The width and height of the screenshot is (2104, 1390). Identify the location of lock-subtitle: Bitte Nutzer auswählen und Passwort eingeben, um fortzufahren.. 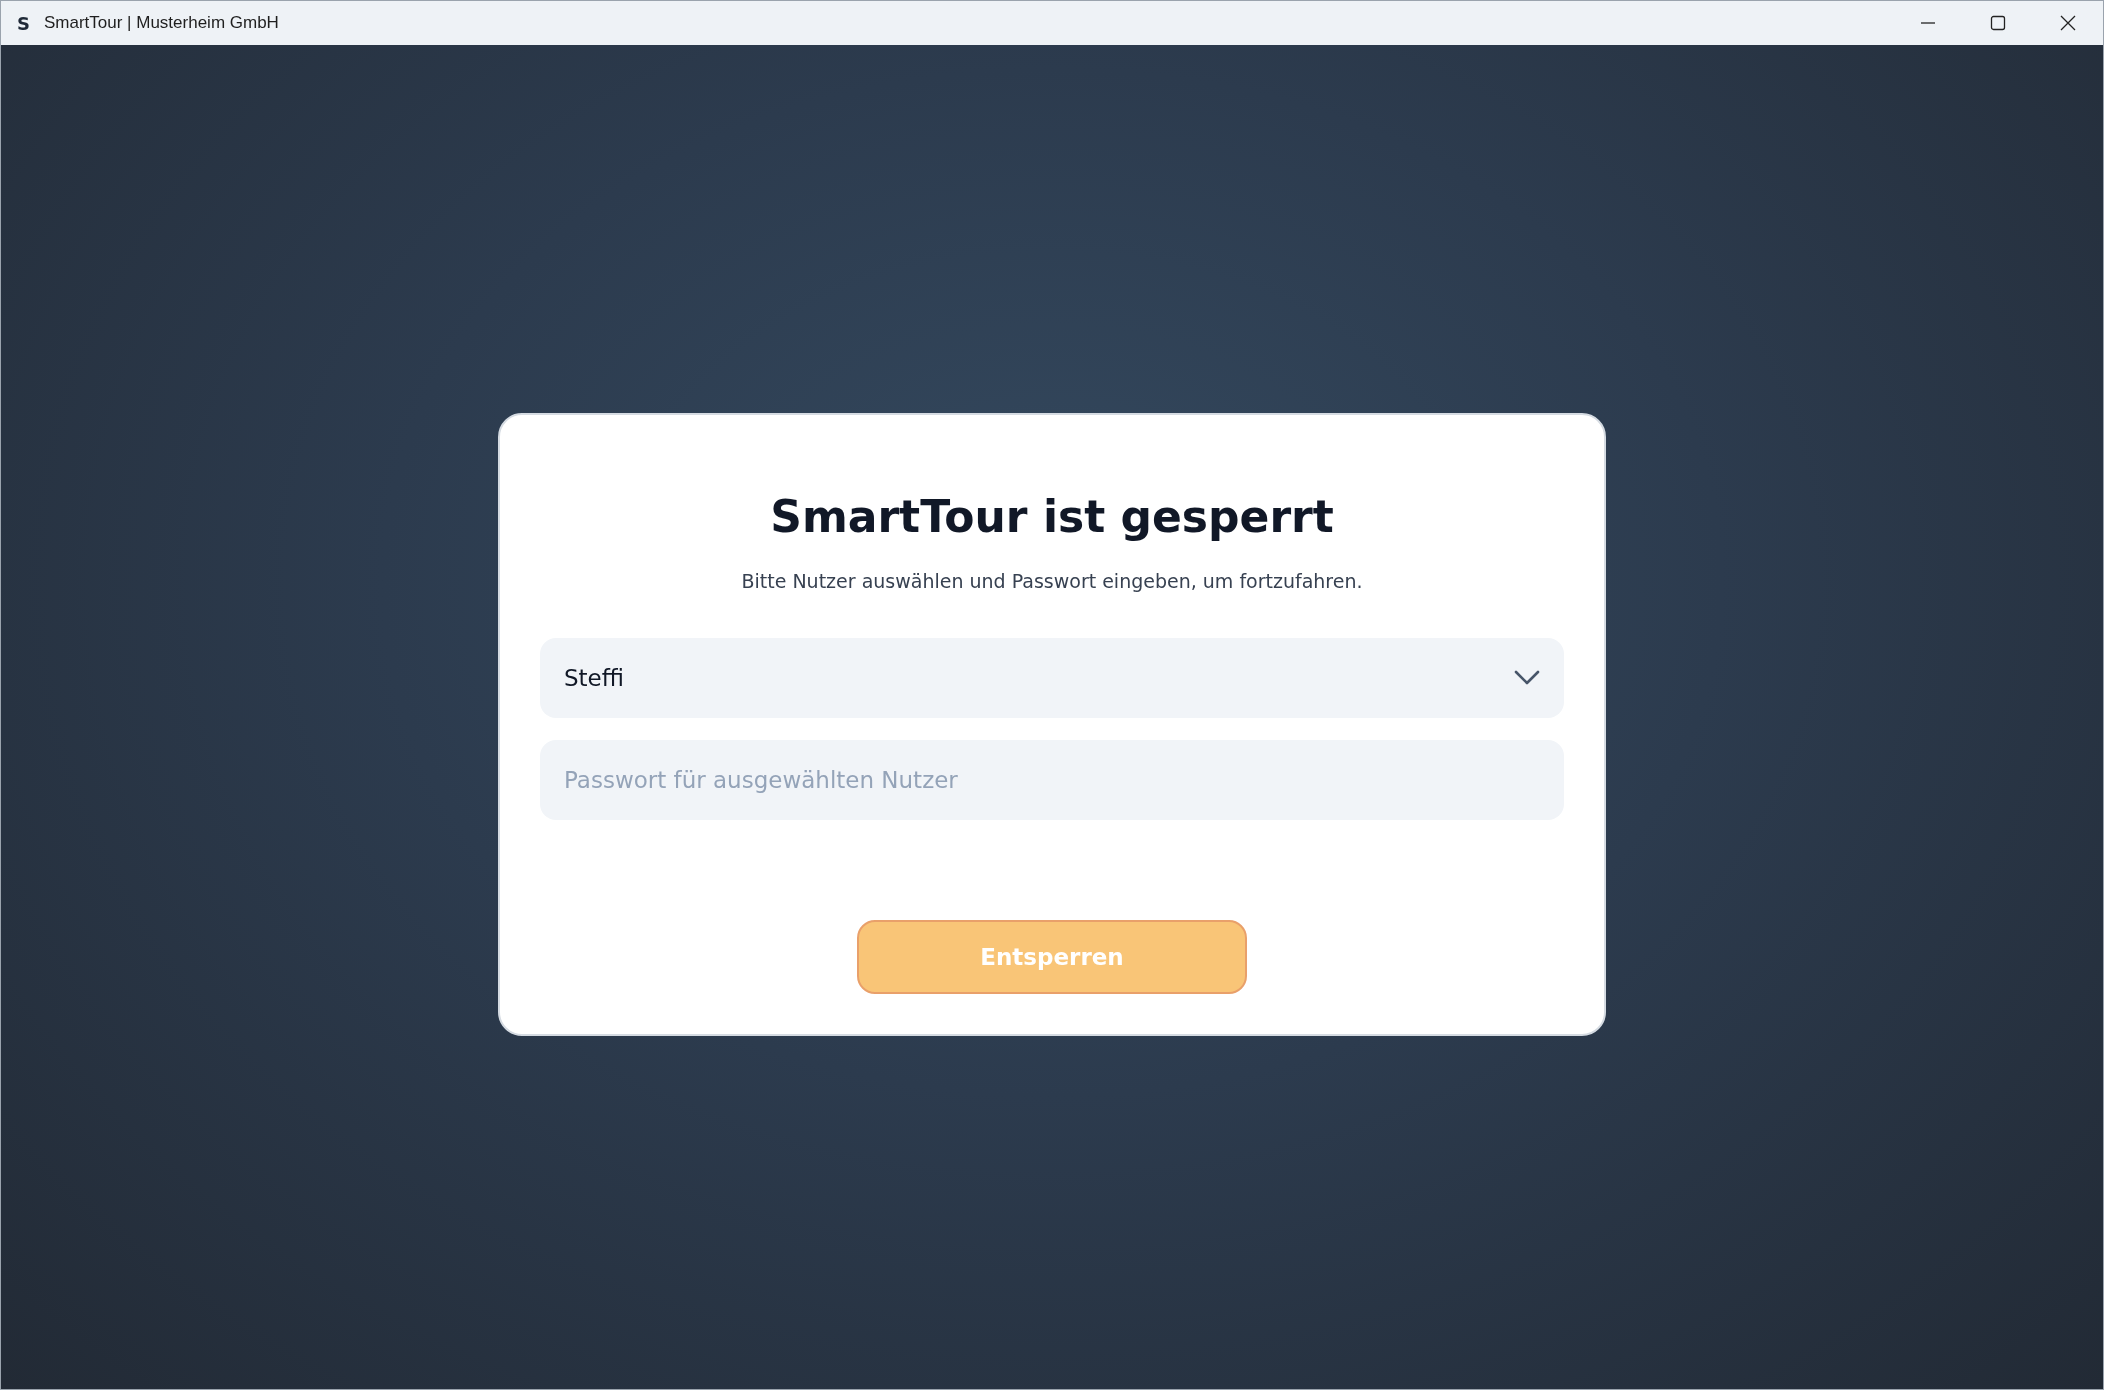
(1052, 580).